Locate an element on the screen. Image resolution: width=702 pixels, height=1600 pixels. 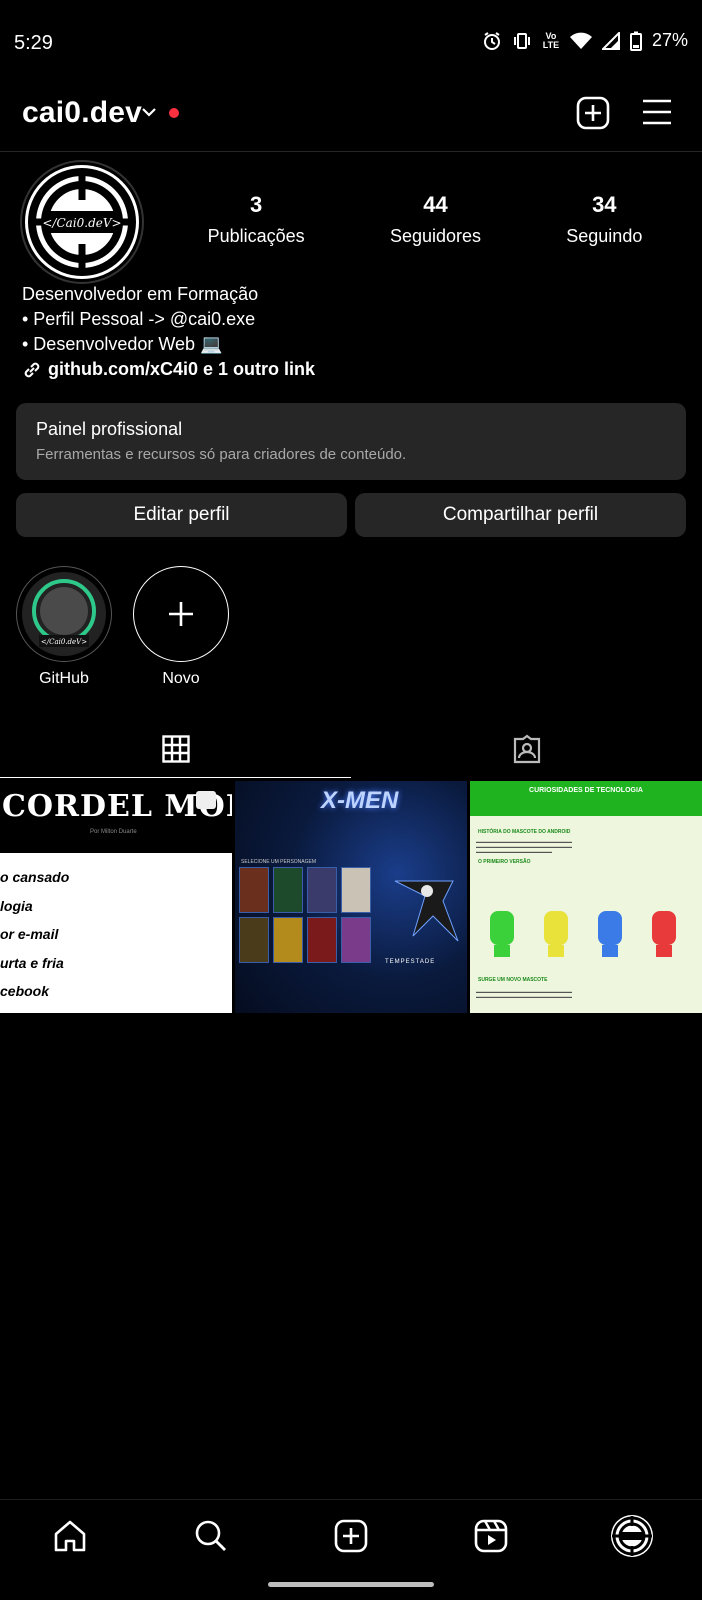
tab-tagged is located at coordinates (526, 749).